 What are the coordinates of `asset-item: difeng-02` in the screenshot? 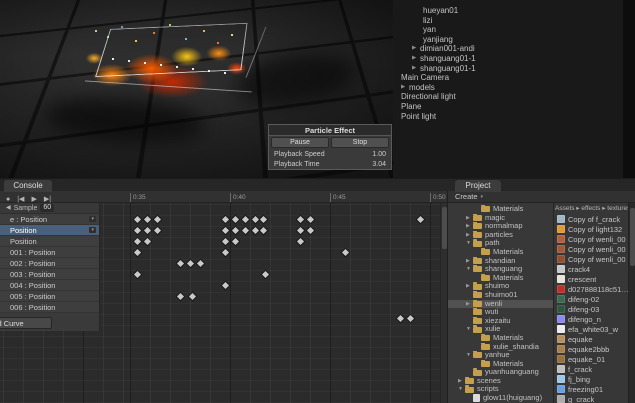 It's located at (592, 299).